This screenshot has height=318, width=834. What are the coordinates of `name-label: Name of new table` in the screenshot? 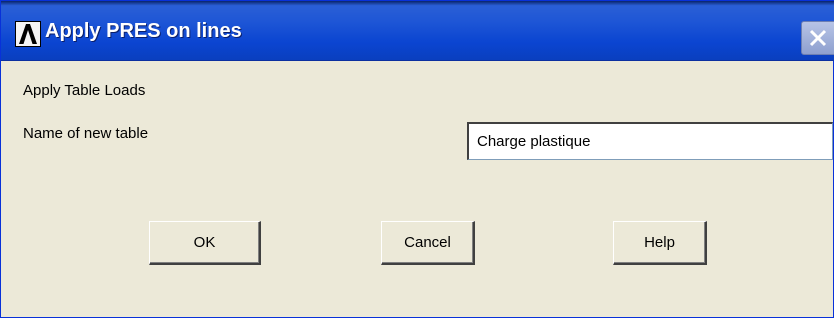 It's located at (86, 133).